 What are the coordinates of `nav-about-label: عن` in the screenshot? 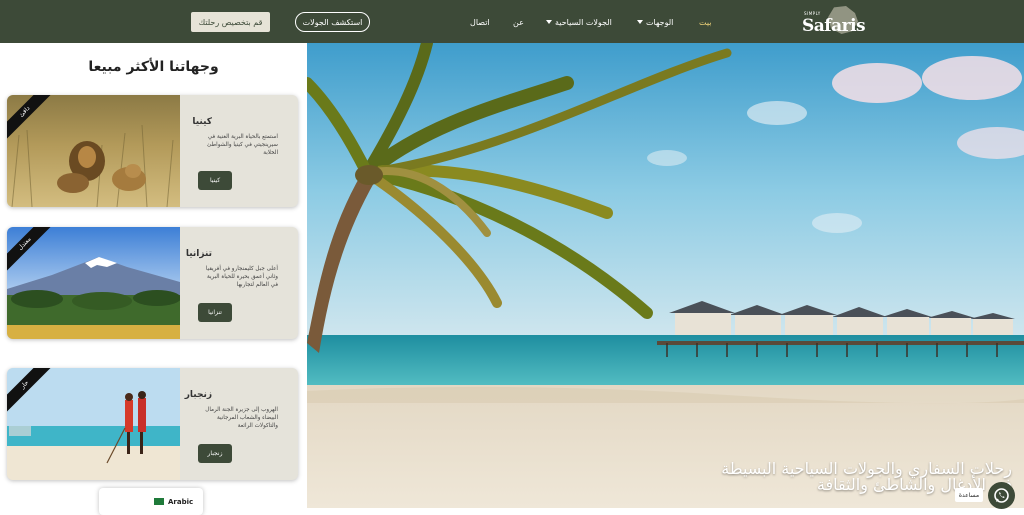 It's located at (518, 22).